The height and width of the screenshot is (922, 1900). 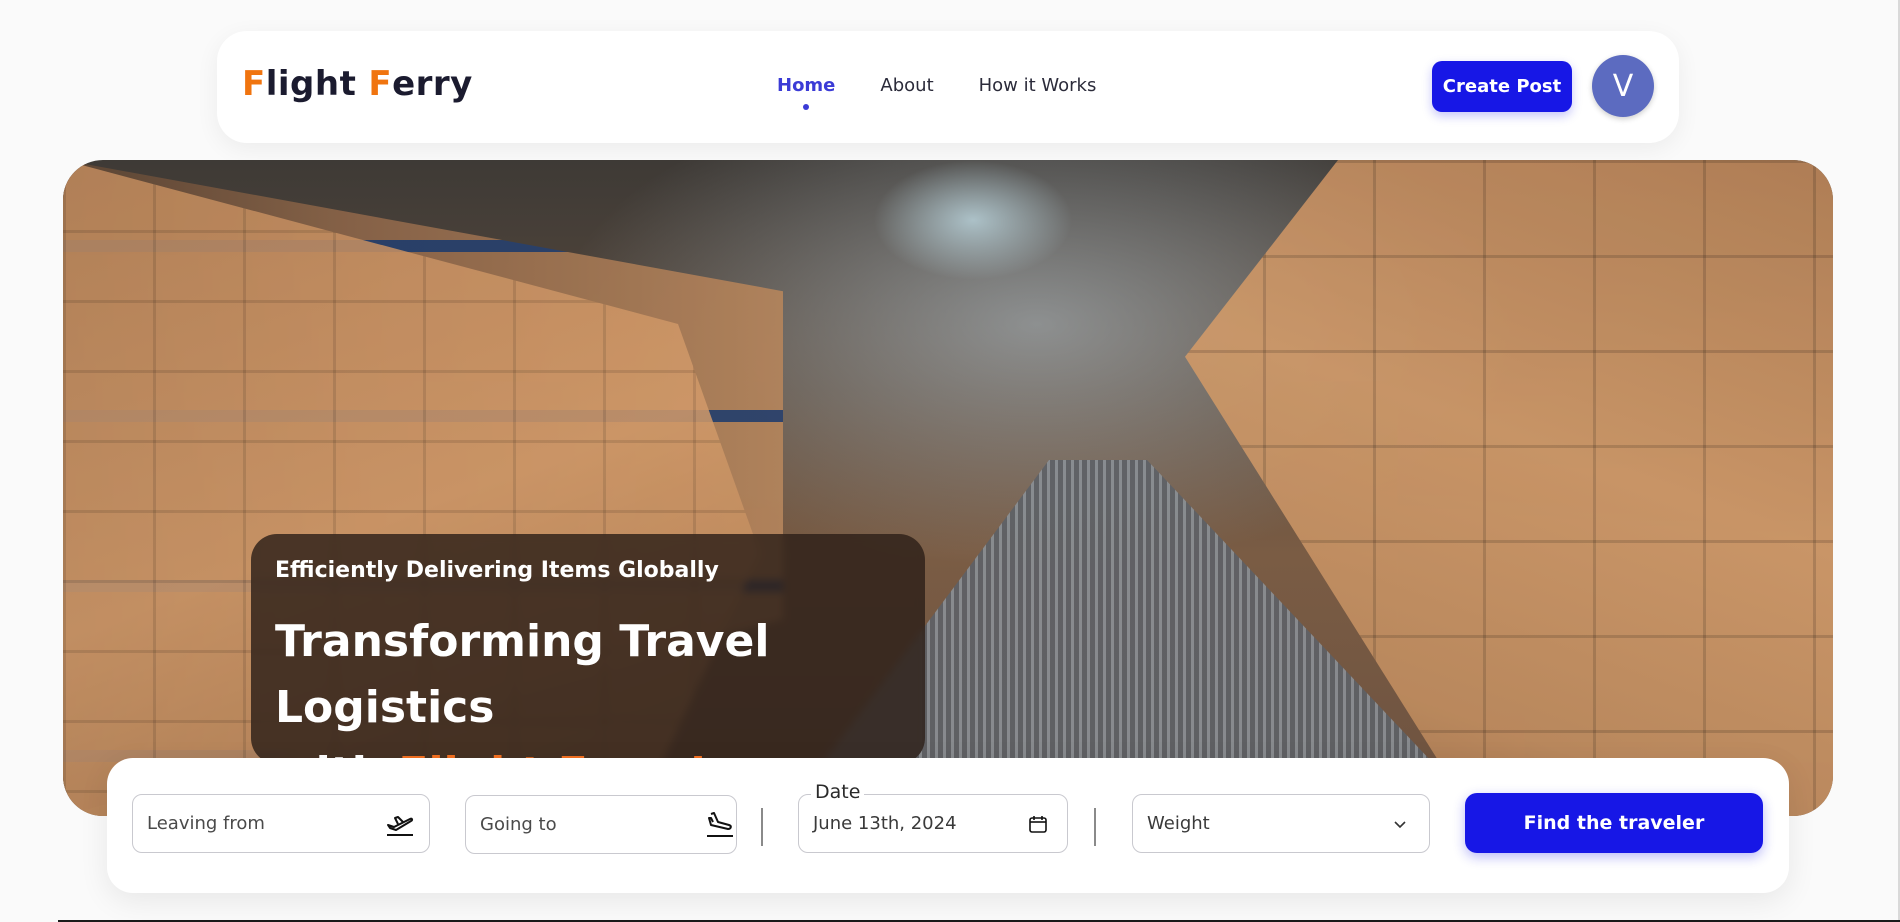 I want to click on going-to-input, so click(x=592, y=824).